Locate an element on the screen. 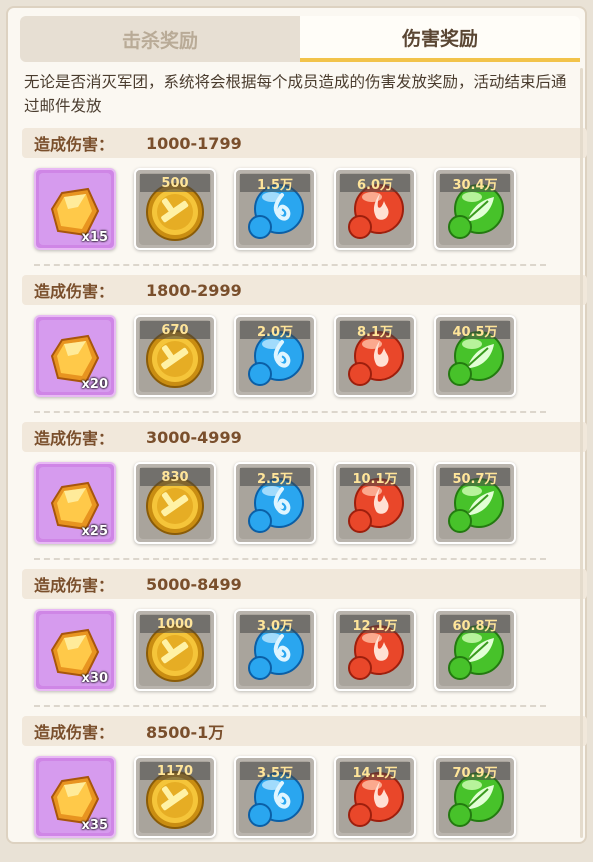 This screenshot has width=593, height=862. item-amount: 1.5万 is located at coordinates (275, 183).